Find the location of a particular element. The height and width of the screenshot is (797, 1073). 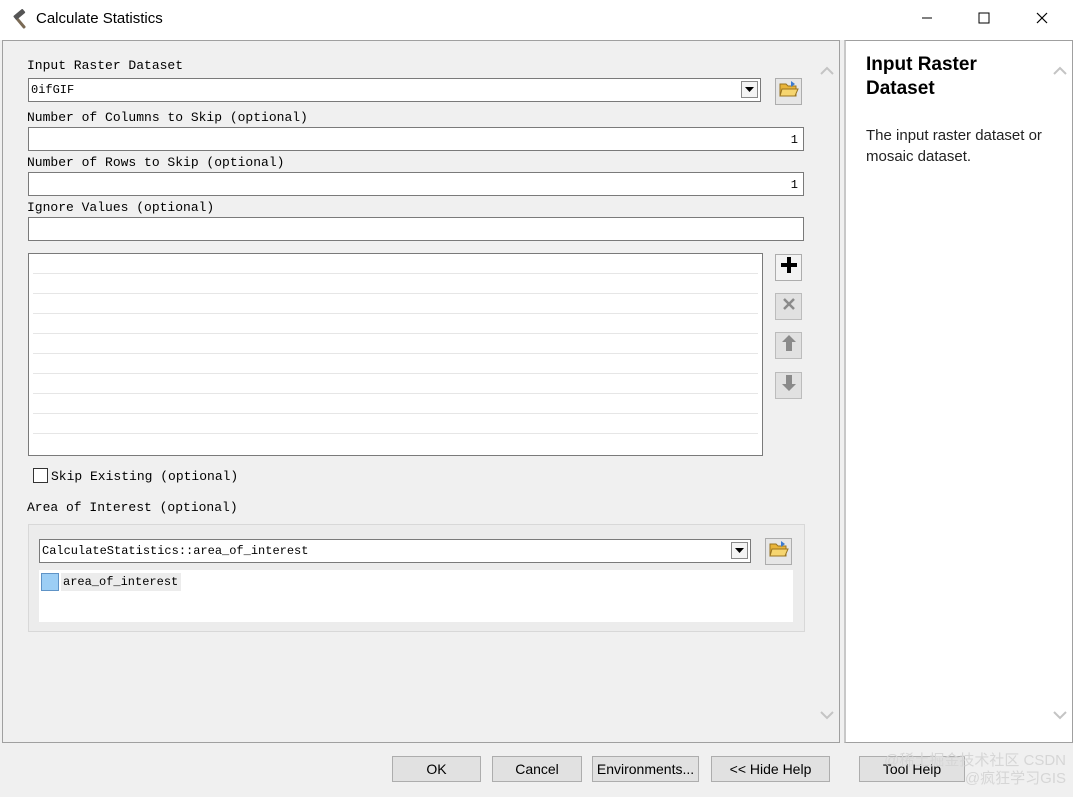

area-of-interest-dropdown-button is located at coordinates (739, 550).